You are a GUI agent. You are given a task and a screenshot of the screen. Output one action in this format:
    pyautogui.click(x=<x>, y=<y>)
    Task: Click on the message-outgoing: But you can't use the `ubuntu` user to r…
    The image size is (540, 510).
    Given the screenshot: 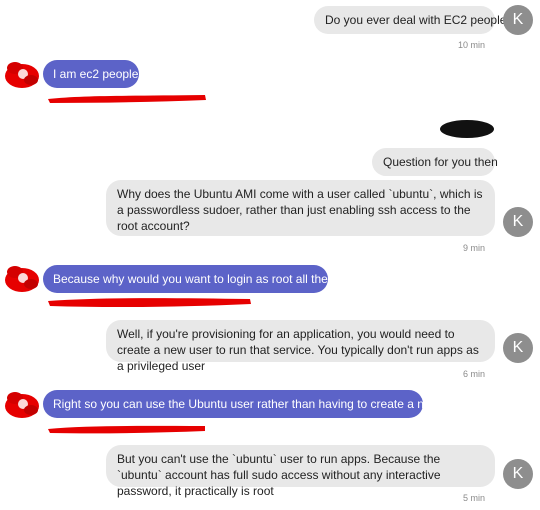 What is the action you would take?
    pyautogui.click(x=300, y=471)
    